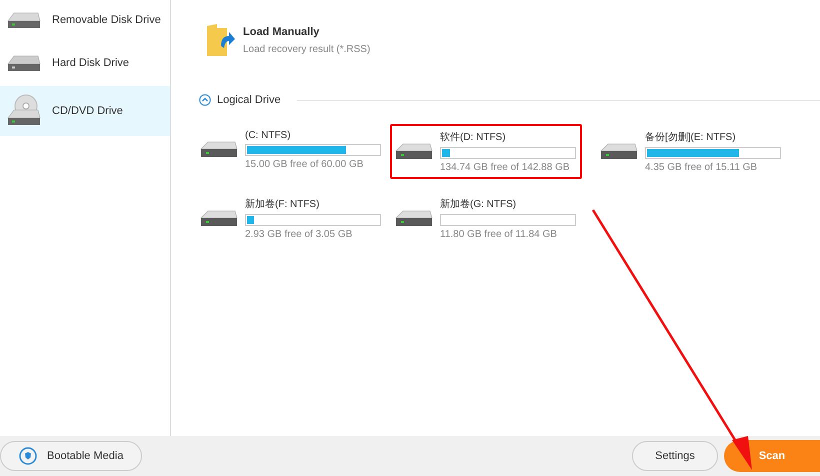  Describe the element at coordinates (675, 456) in the screenshot. I see `settings-button: Settings` at that location.